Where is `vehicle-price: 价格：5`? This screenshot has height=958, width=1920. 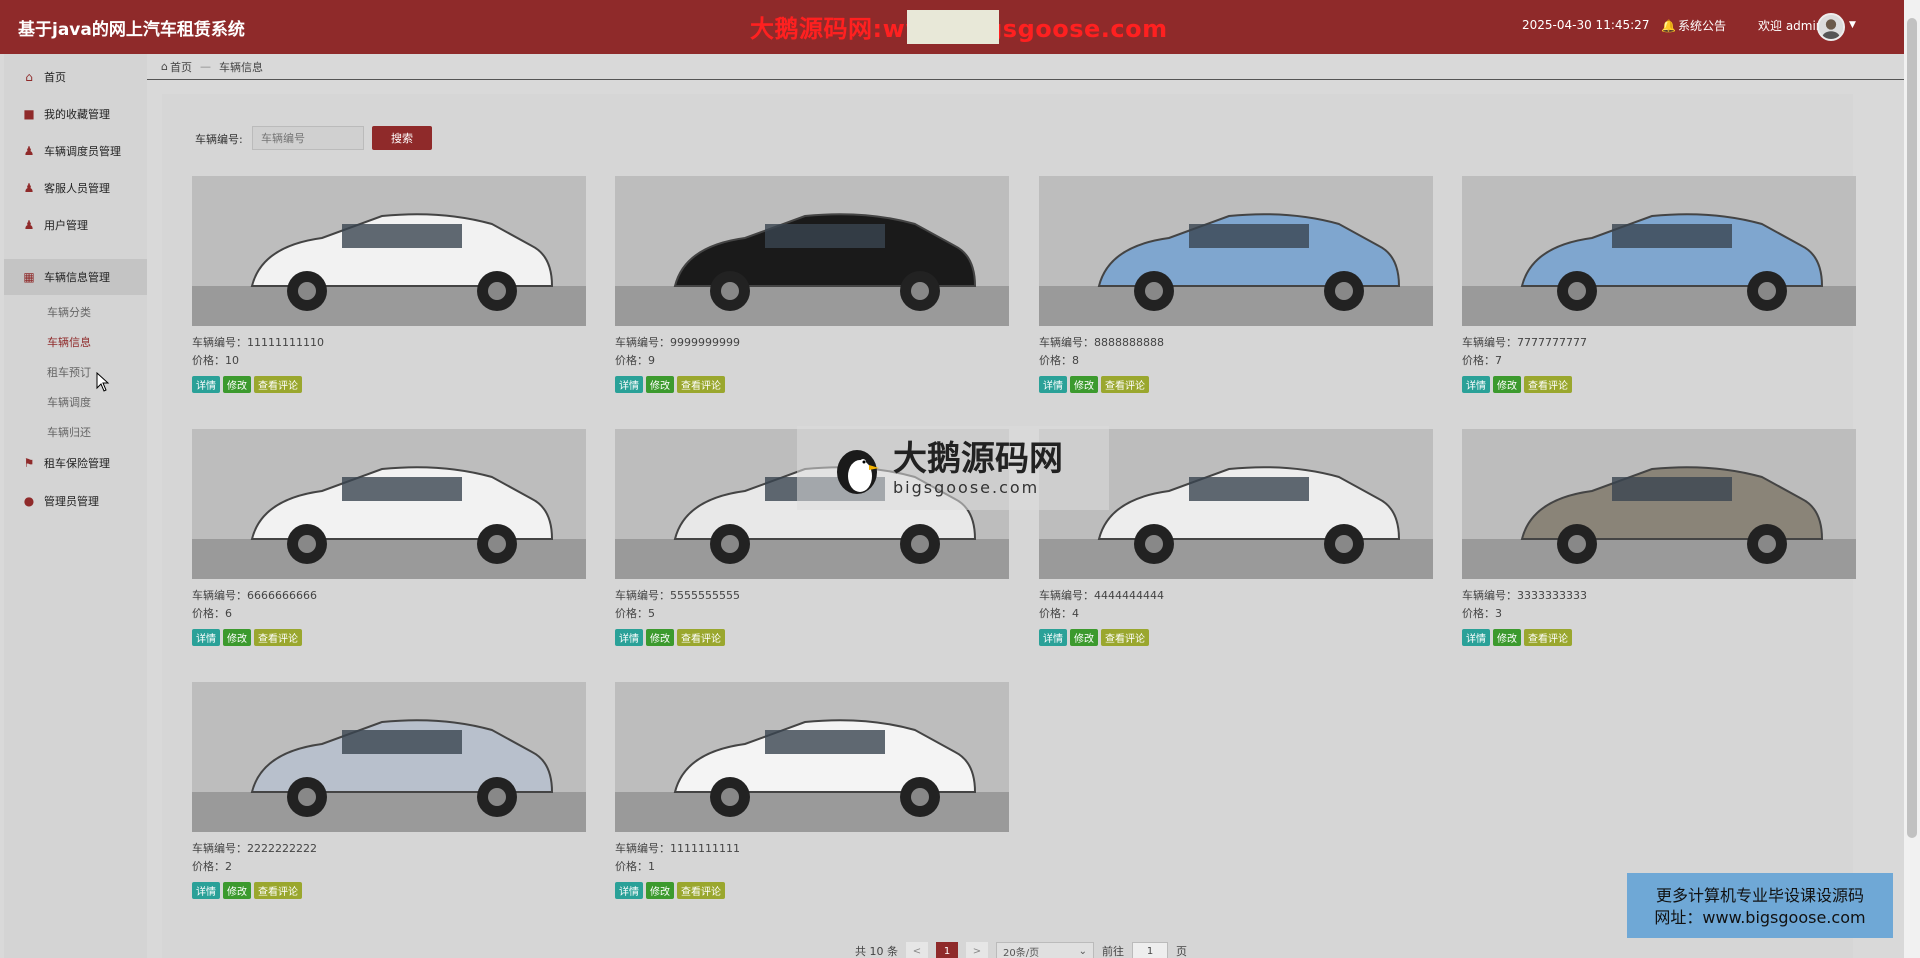
vehicle-price: 价格：5 is located at coordinates (635, 613).